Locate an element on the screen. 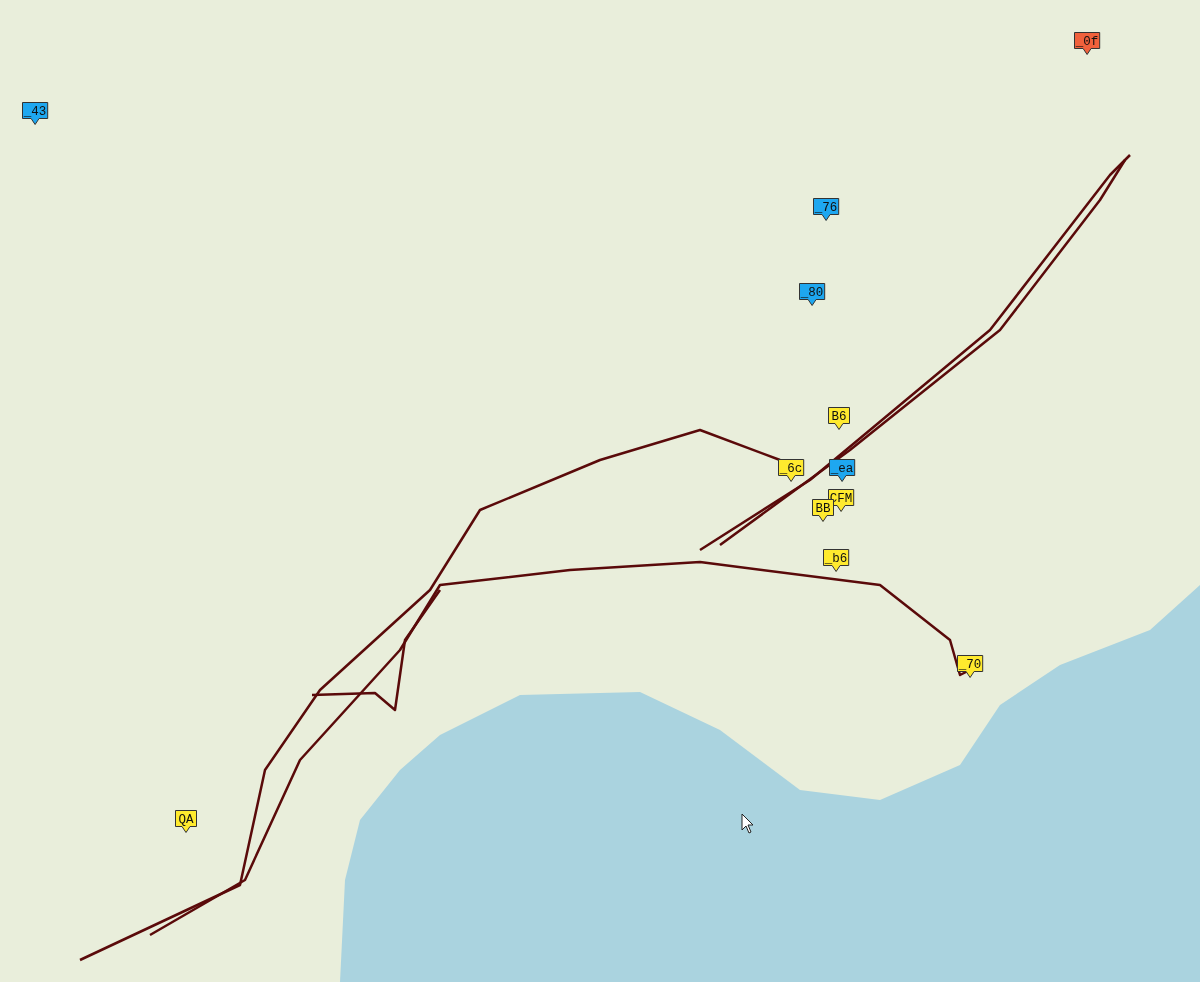 This screenshot has width=1200, height=982. map-marker: _ea is located at coordinates (842, 470).